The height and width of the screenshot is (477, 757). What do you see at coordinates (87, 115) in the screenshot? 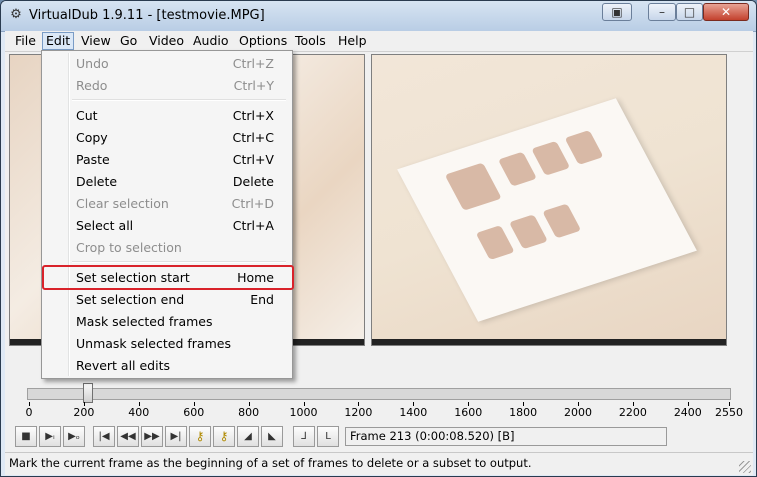
I see `menu-item-label: Cut` at bounding box center [87, 115].